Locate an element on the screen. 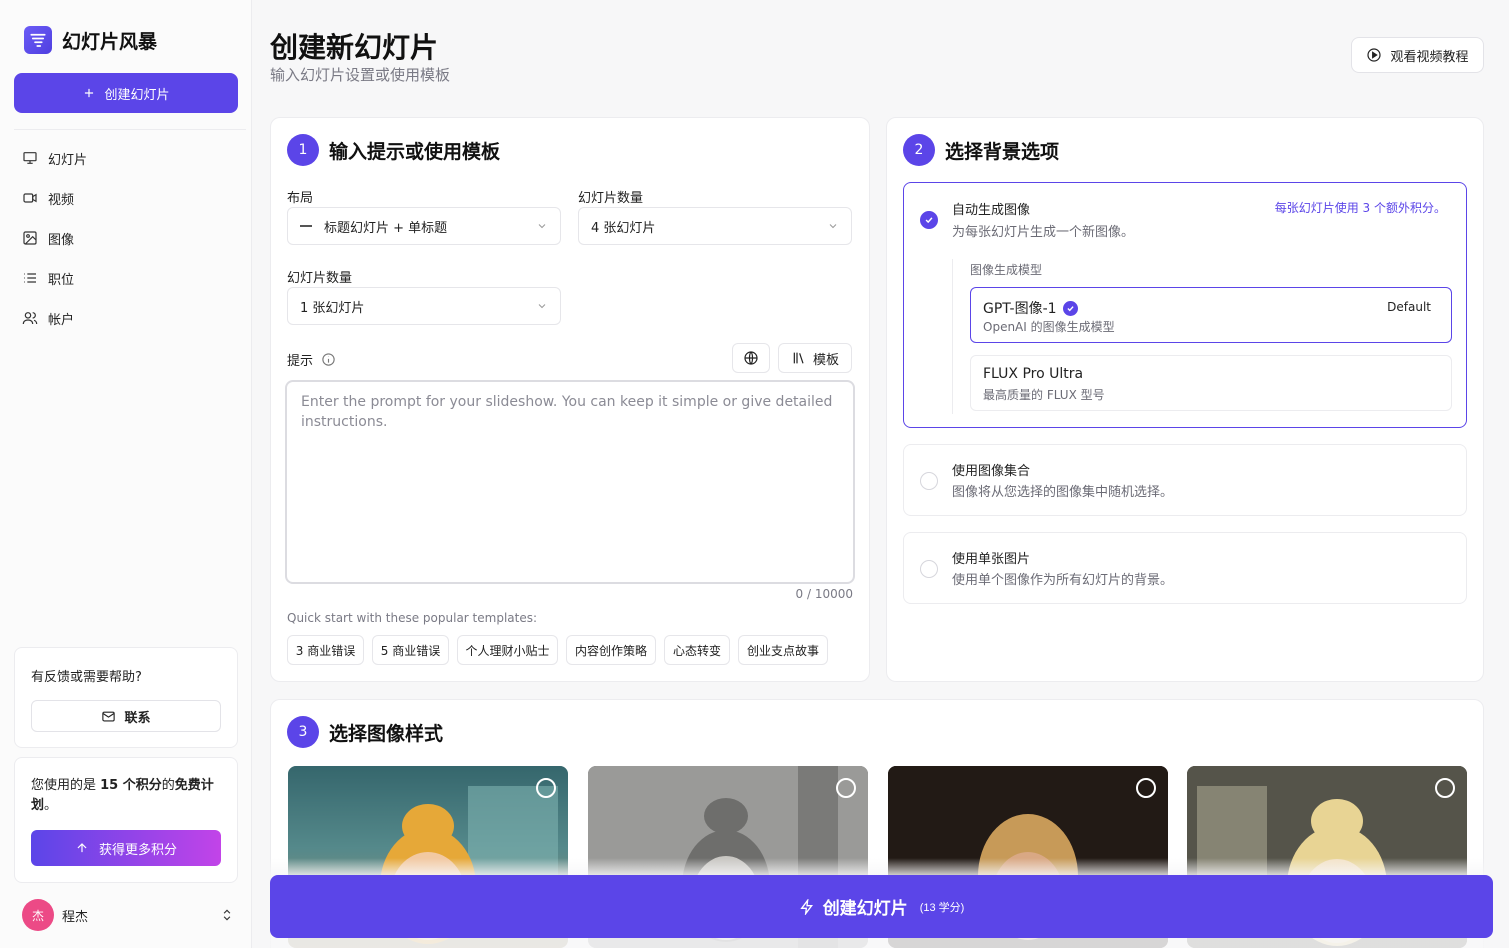 Image resolution: width=1509 pixels, height=948 pixels. help-card: 有反馈或需要帮助? 联系 is located at coordinates (126, 697).